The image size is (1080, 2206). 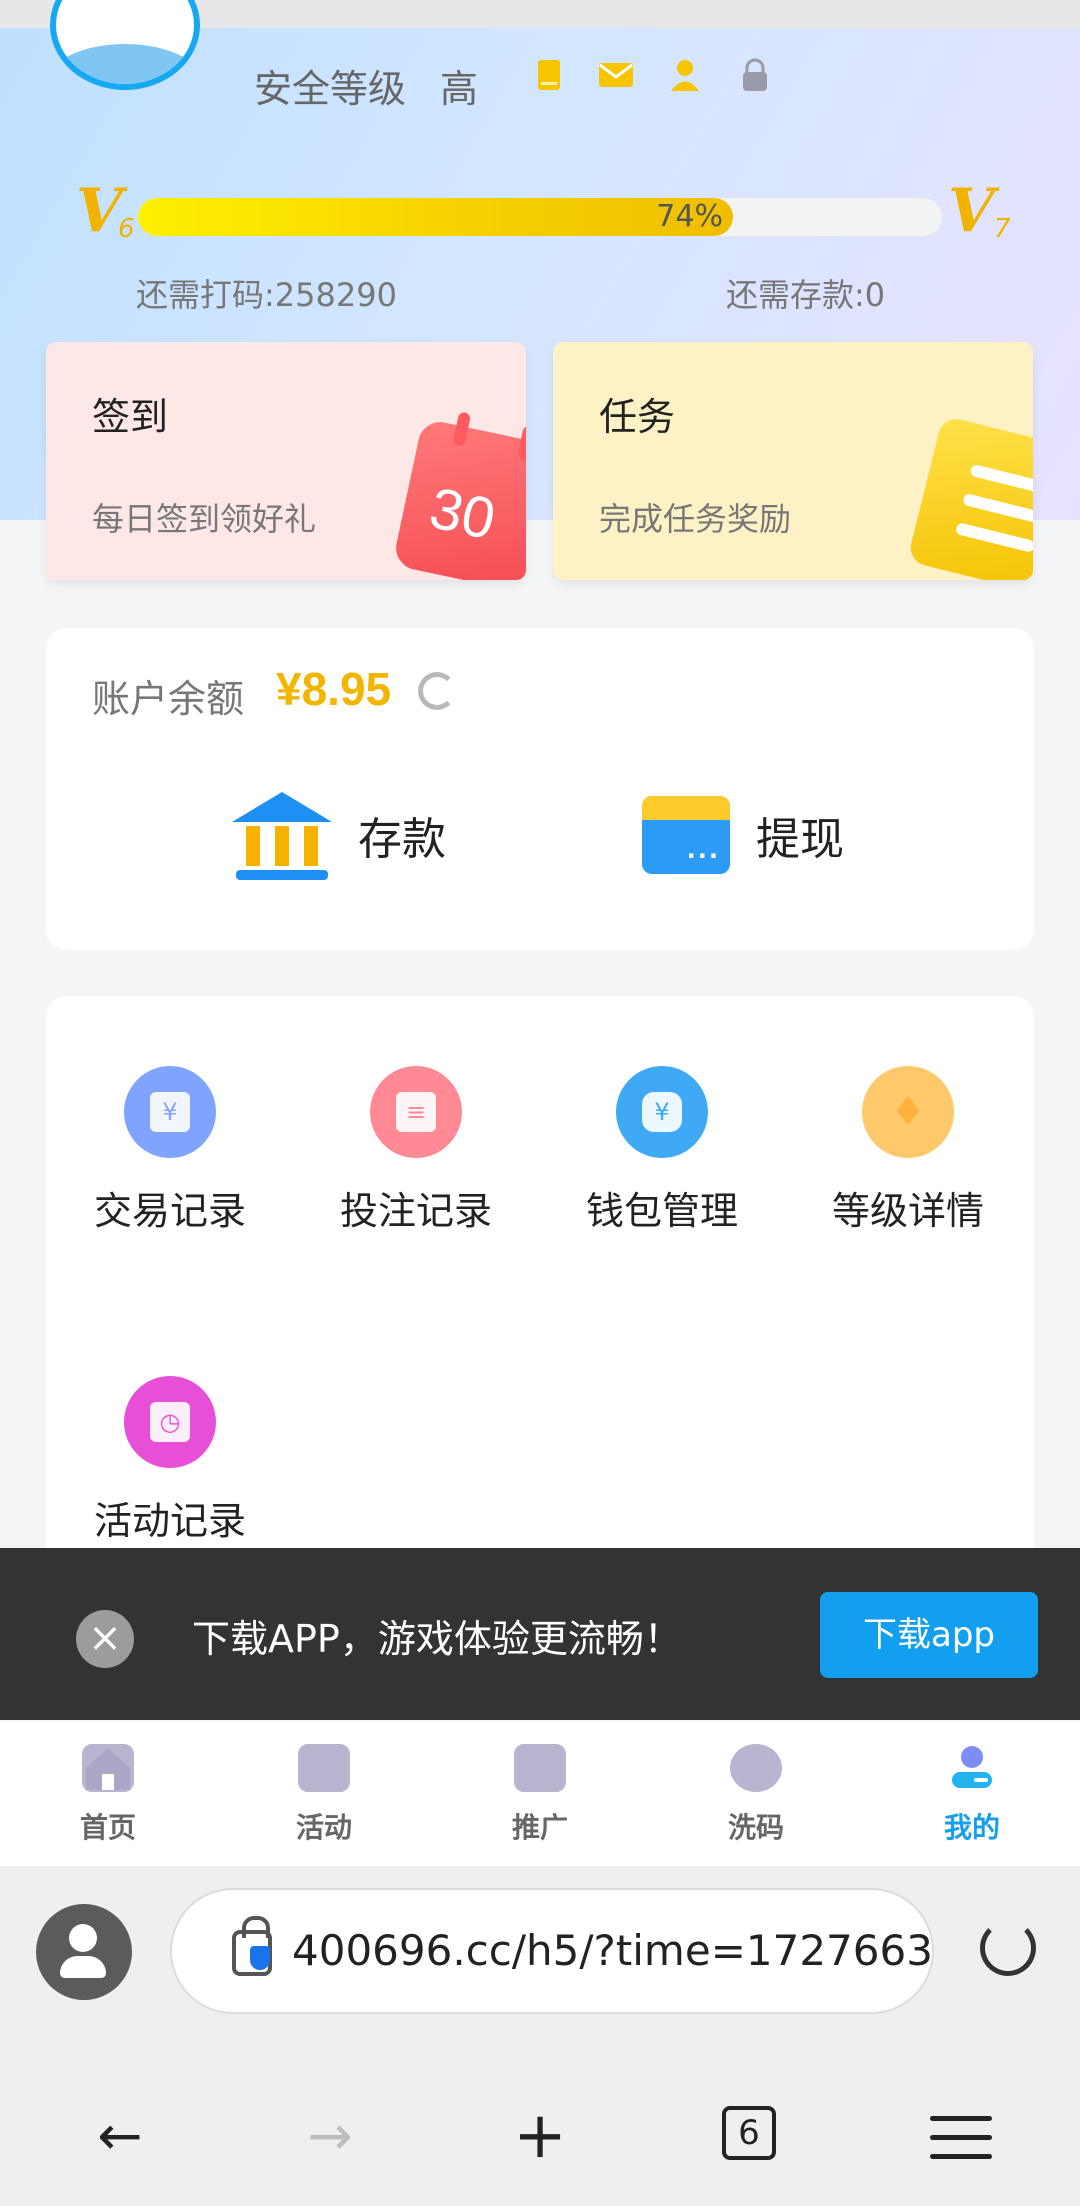 I want to click on checkin-title: 签到, so click(x=130, y=417).